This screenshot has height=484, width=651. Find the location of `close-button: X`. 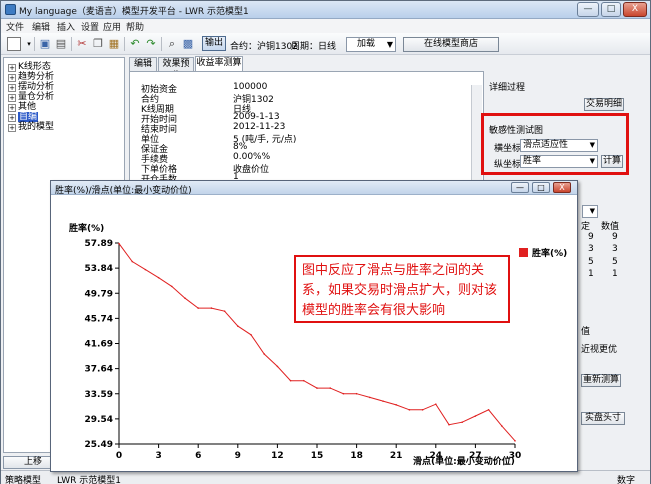

close-button: X is located at coordinates (635, 9).